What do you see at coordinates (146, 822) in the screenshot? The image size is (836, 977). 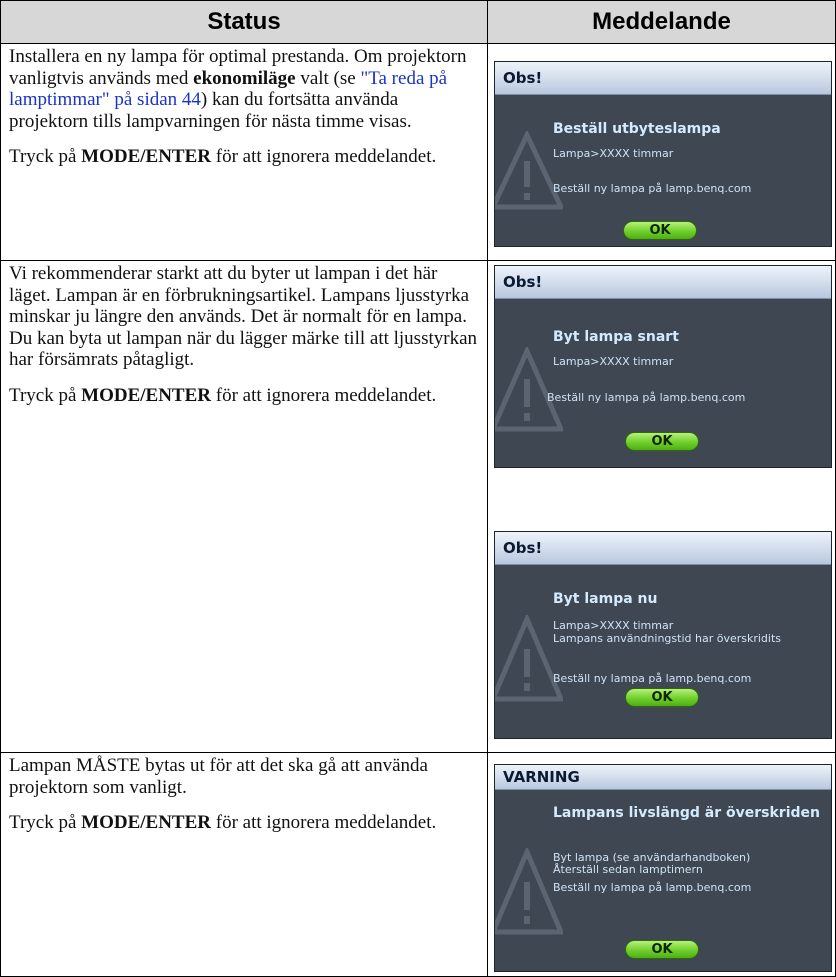 I see `row3-mode-enter: MODE/ENTER` at bounding box center [146, 822].